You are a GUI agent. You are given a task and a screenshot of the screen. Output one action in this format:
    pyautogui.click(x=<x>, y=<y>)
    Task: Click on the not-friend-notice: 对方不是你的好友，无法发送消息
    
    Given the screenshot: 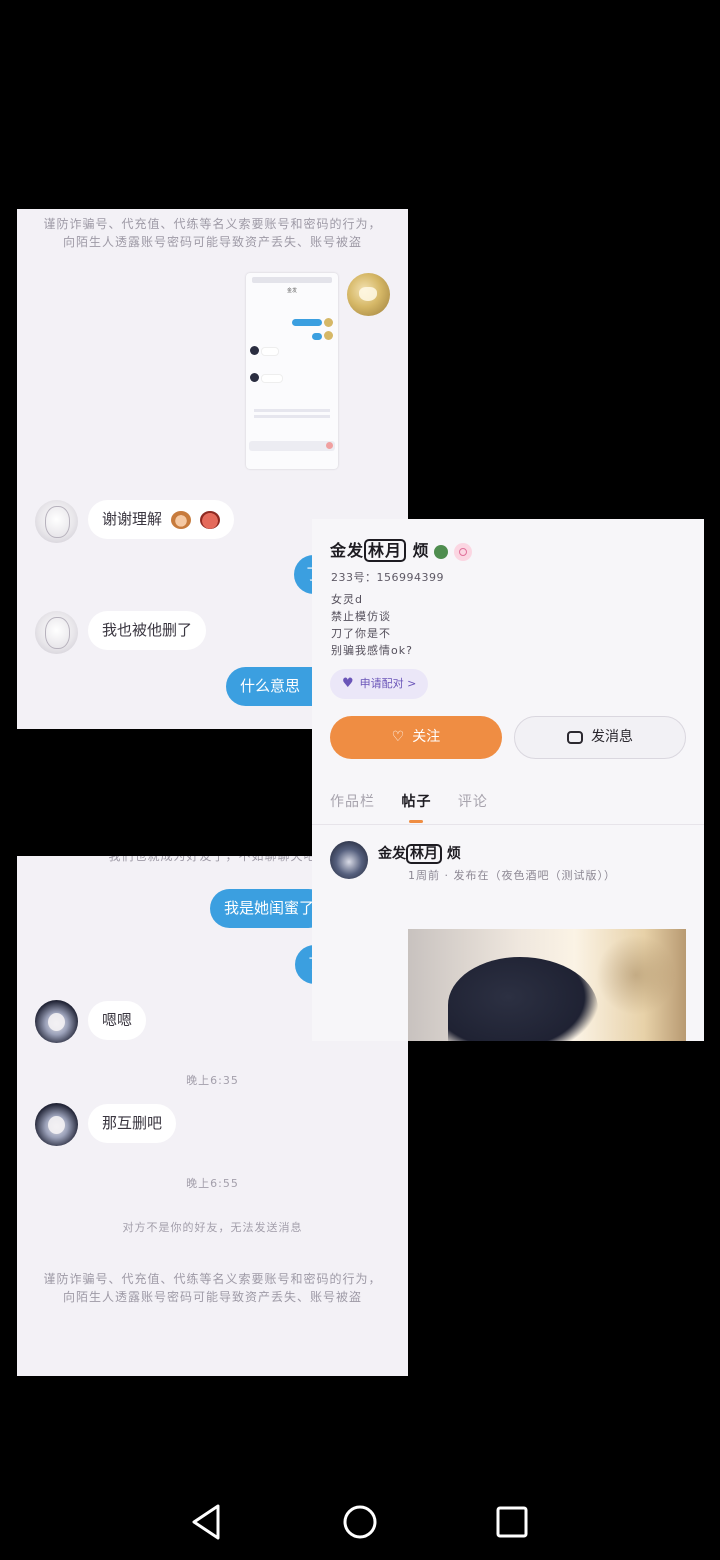 What is the action you would take?
    pyautogui.click(x=212, y=1227)
    